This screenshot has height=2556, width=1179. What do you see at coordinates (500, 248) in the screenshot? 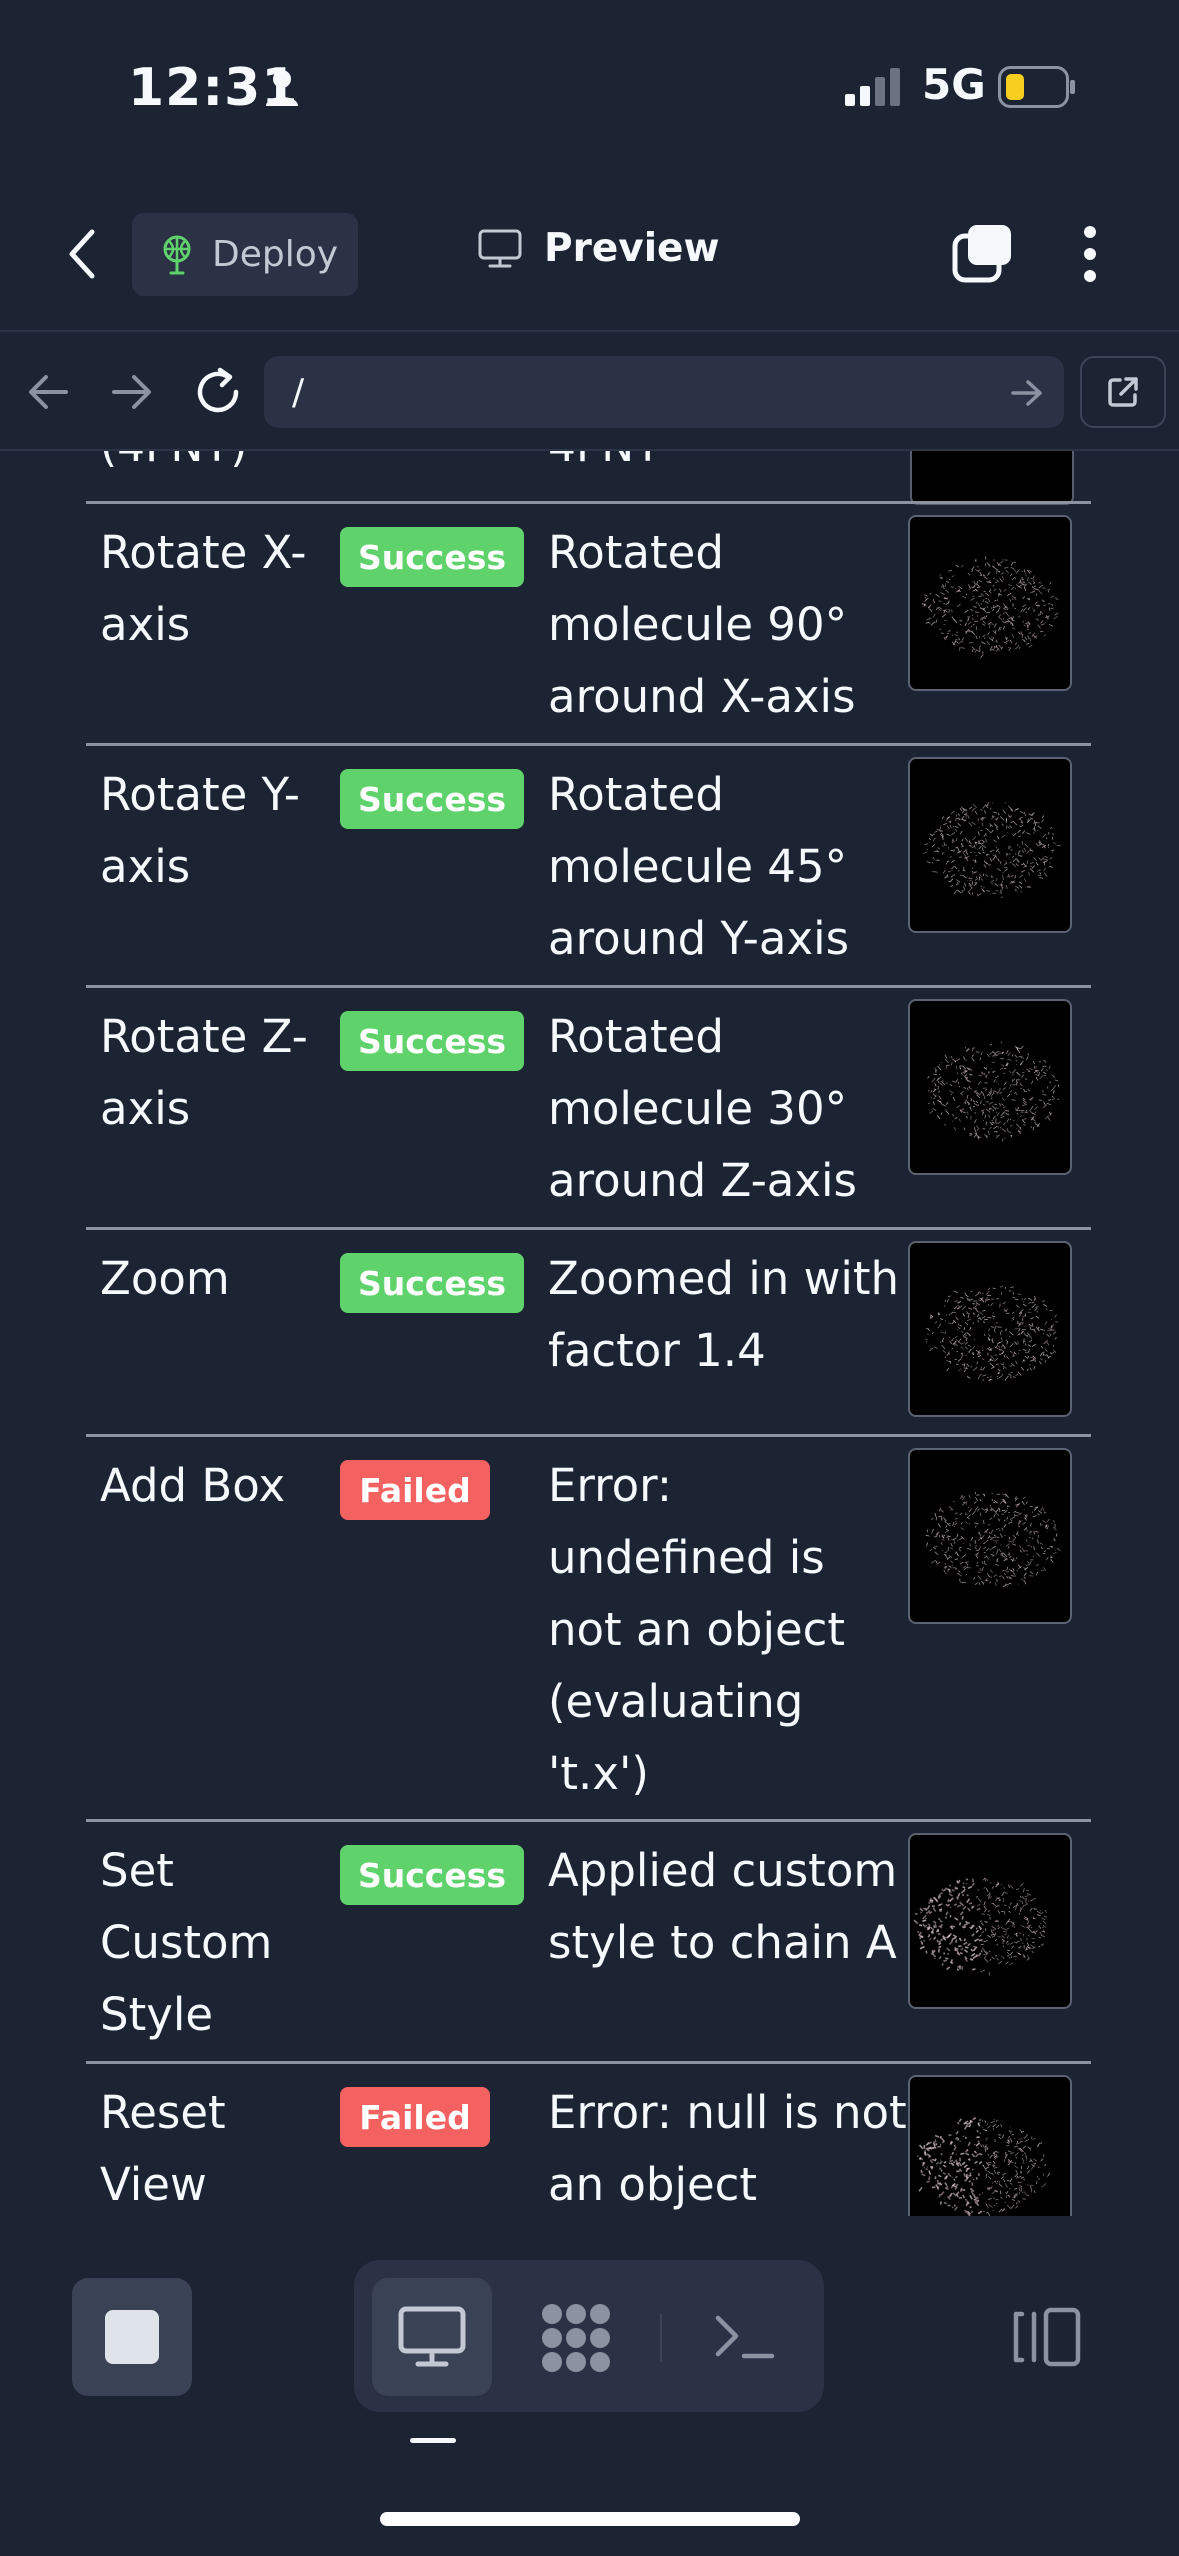
I see `monitor-icon` at bounding box center [500, 248].